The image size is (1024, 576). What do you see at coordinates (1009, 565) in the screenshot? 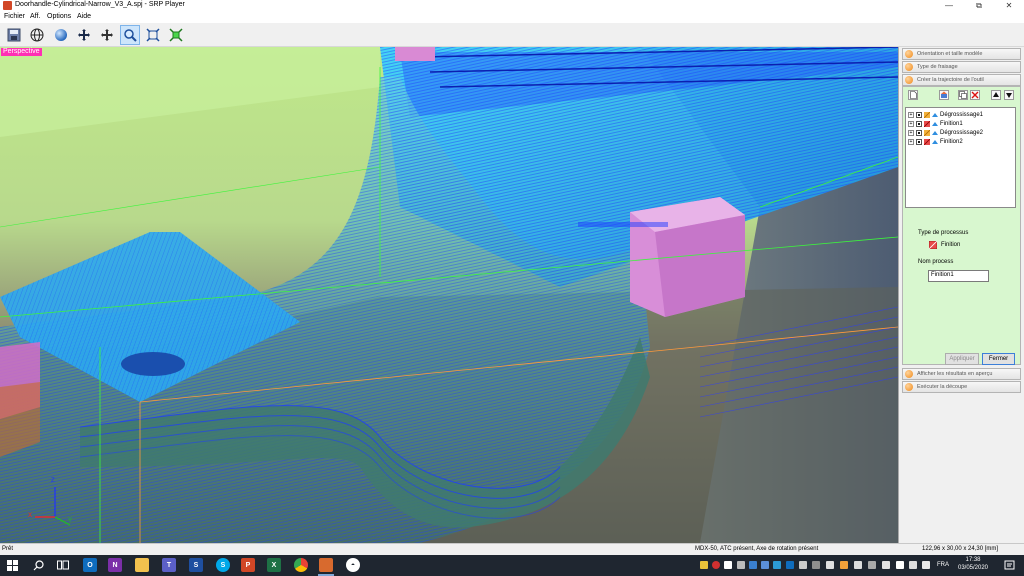
I see `notifications-icon` at bounding box center [1009, 565].